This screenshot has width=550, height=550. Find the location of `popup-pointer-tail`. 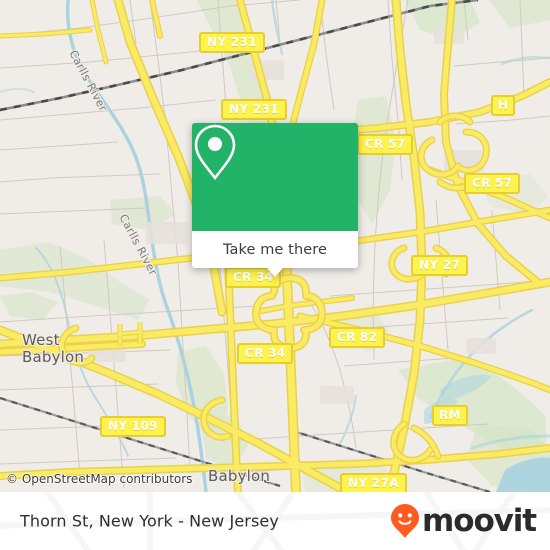

popup-pointer-tail is located at coordinates (275, 272).